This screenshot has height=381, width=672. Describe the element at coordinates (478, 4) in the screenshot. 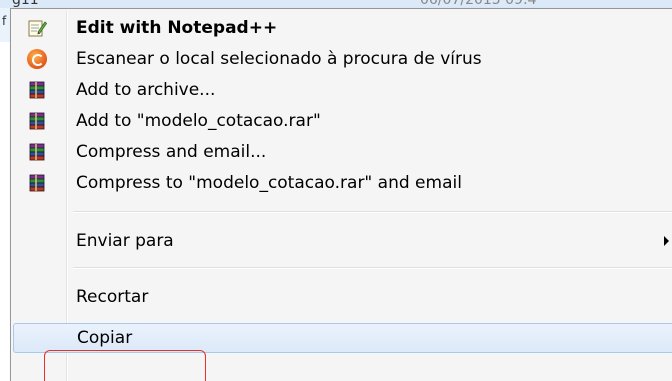

I see `background-file-date: 06/07/2015 09:4` at that location.